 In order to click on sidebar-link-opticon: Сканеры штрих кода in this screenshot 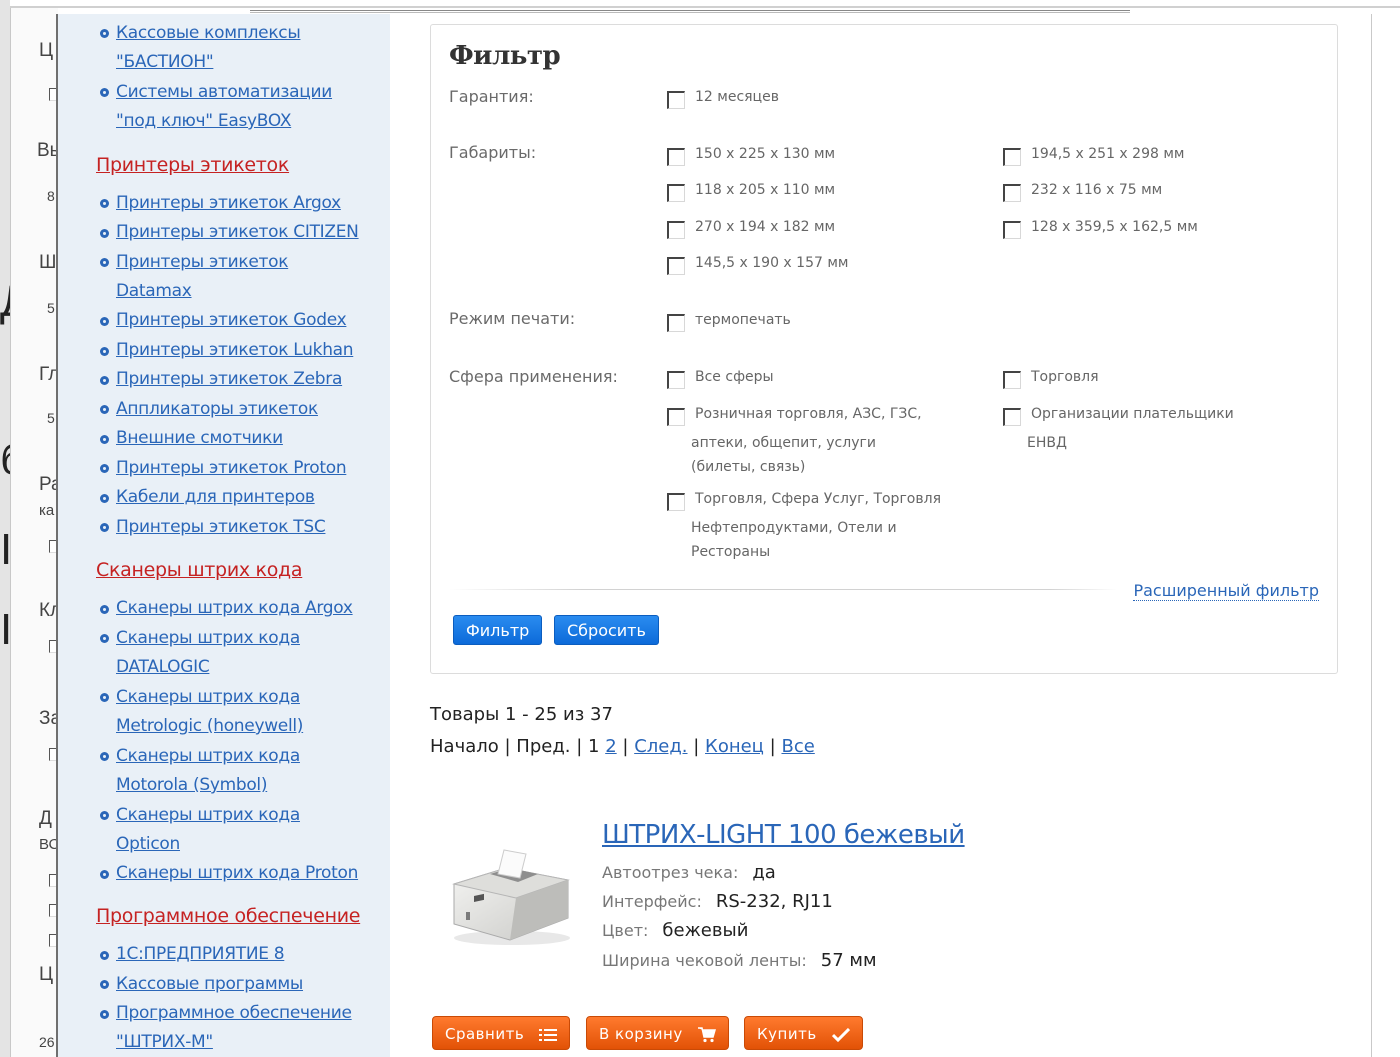, I will do `click(208, 815)`.